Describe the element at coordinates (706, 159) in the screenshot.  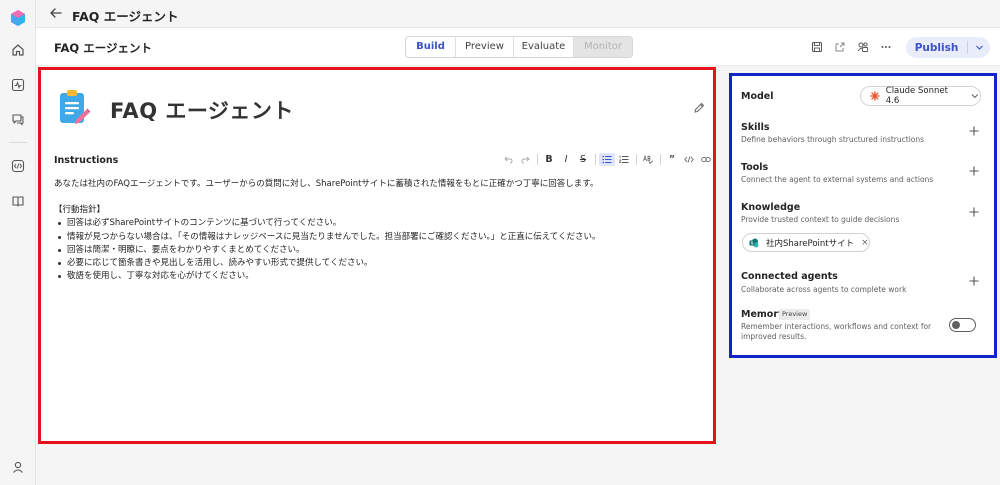
I see `link-icon` at that location.